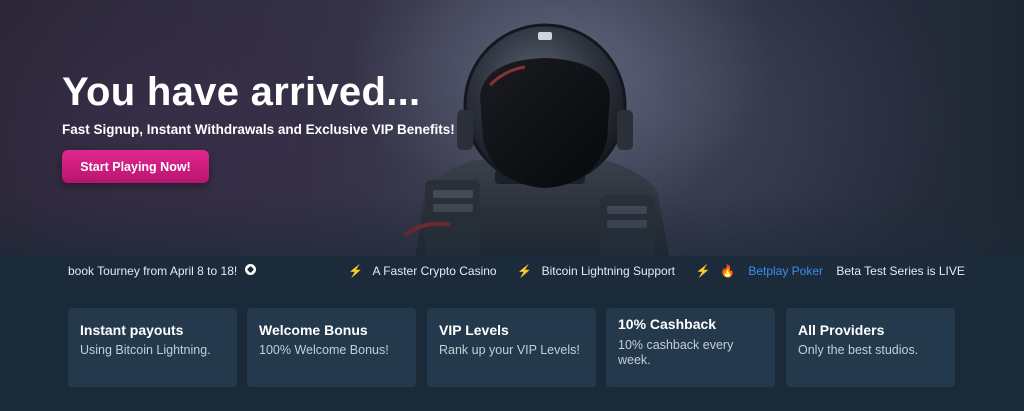  What do you see at coordinates (512, 226) in the screenshot?
I see `hero-fade` at bounding box center [512, 226].